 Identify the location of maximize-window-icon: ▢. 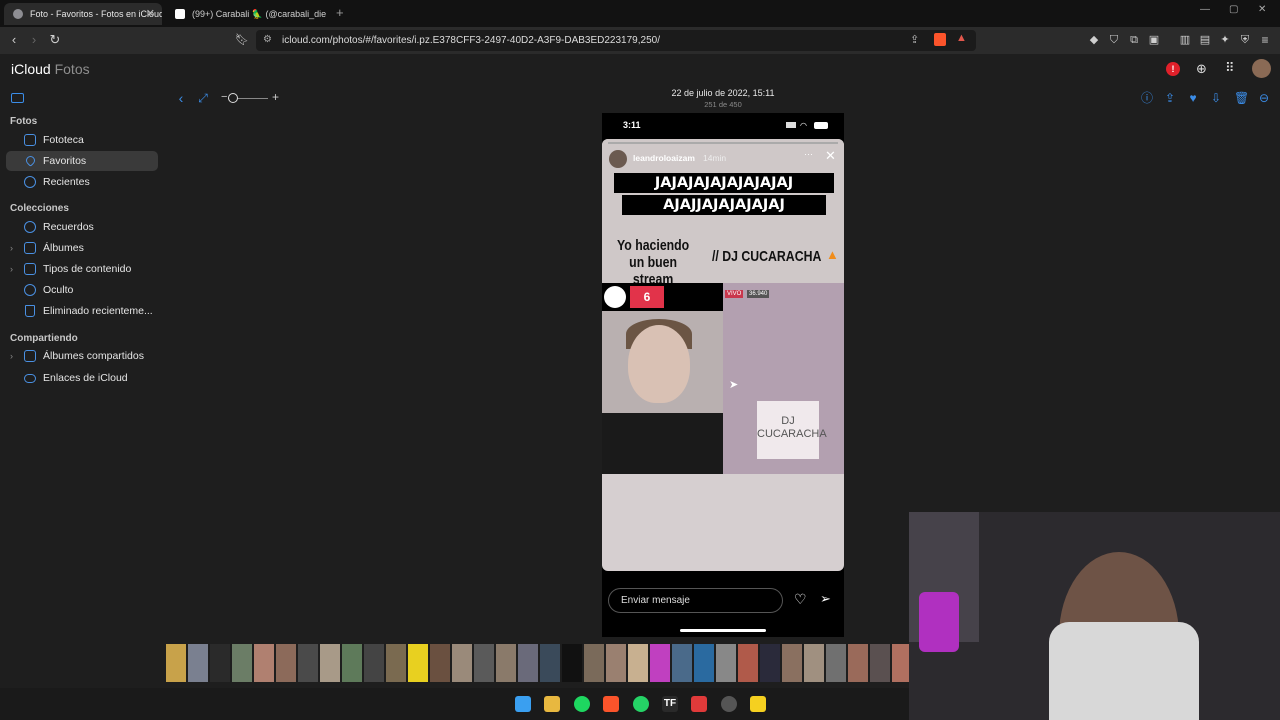
(1233, 9).